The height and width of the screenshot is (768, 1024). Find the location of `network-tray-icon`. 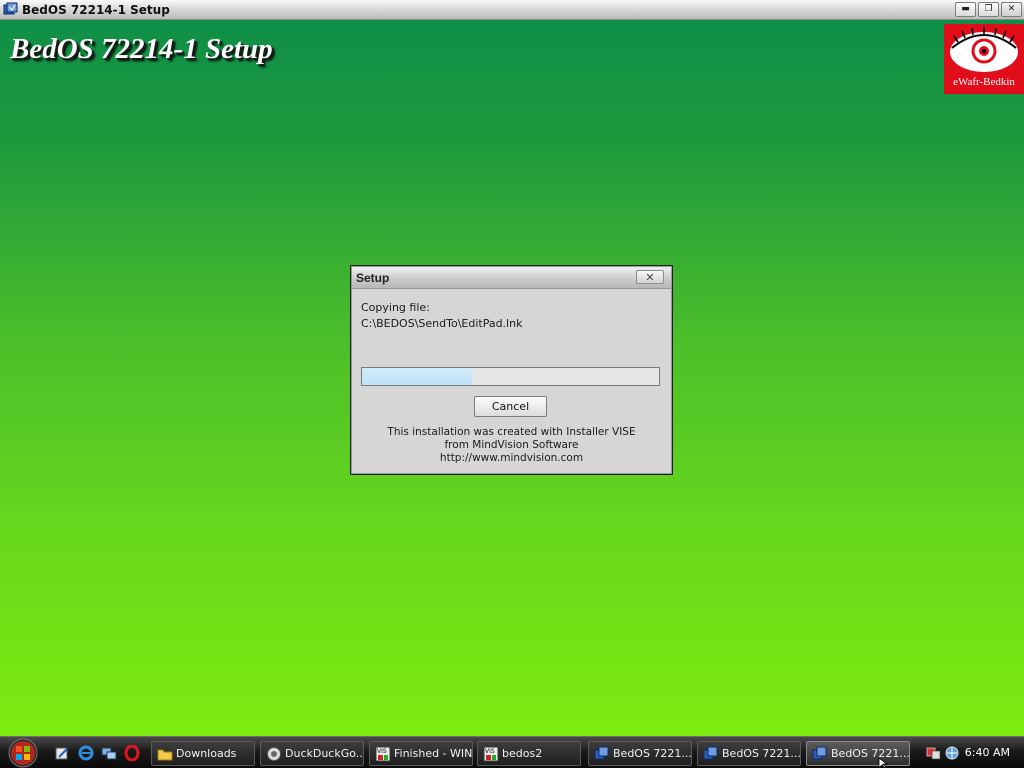

network-tray-icon is located at coordinates (952, 753).